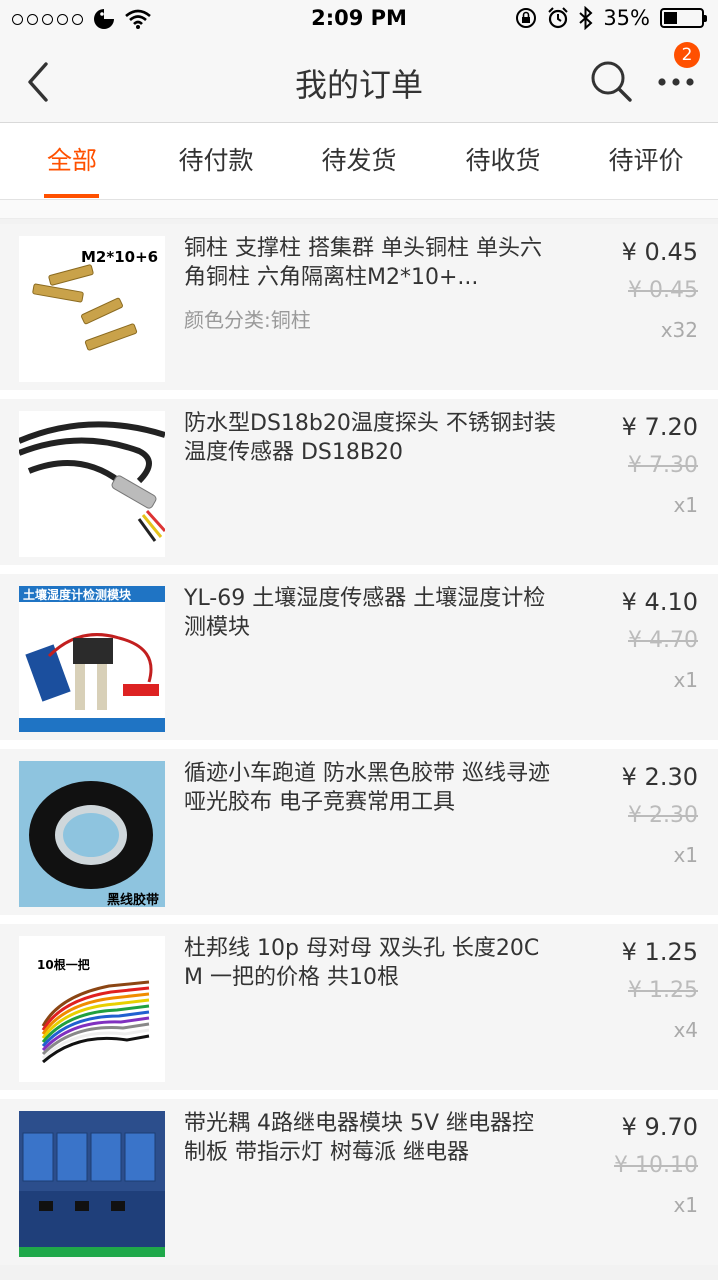 Image resolution: width=718 pixels, height=1280 pixels. I want to click on original-price: ¥ 0.45, so click(663, 290).